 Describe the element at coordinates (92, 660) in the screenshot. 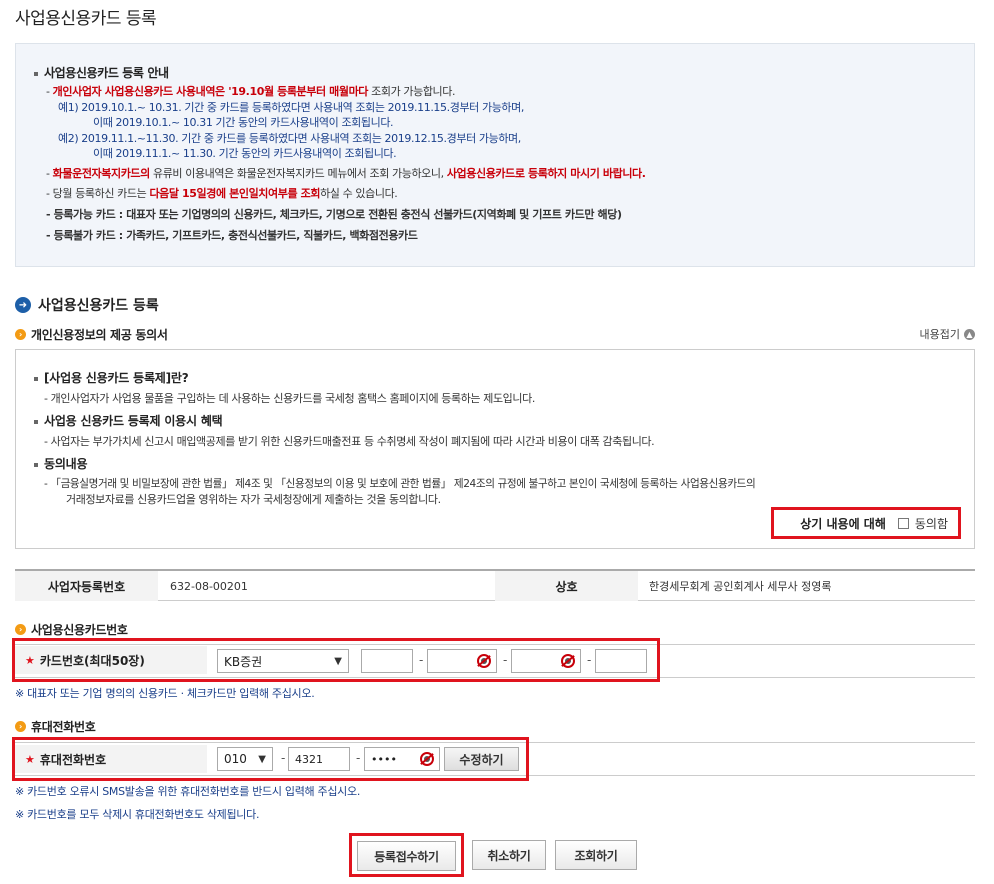

I see `card-label: 카드번호(최대50장)` at that location.